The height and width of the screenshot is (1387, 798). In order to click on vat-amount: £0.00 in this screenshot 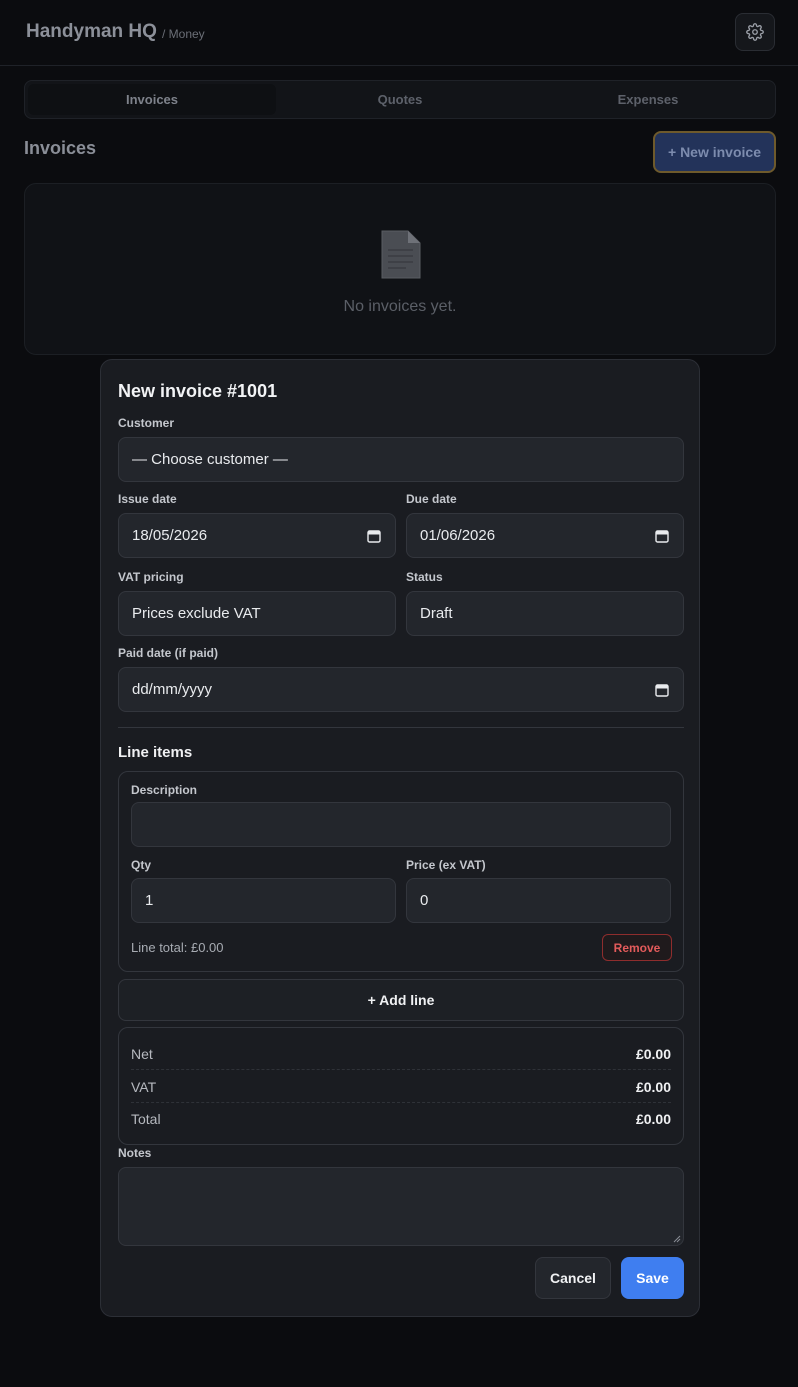, I will do `click(653, 1086)`.